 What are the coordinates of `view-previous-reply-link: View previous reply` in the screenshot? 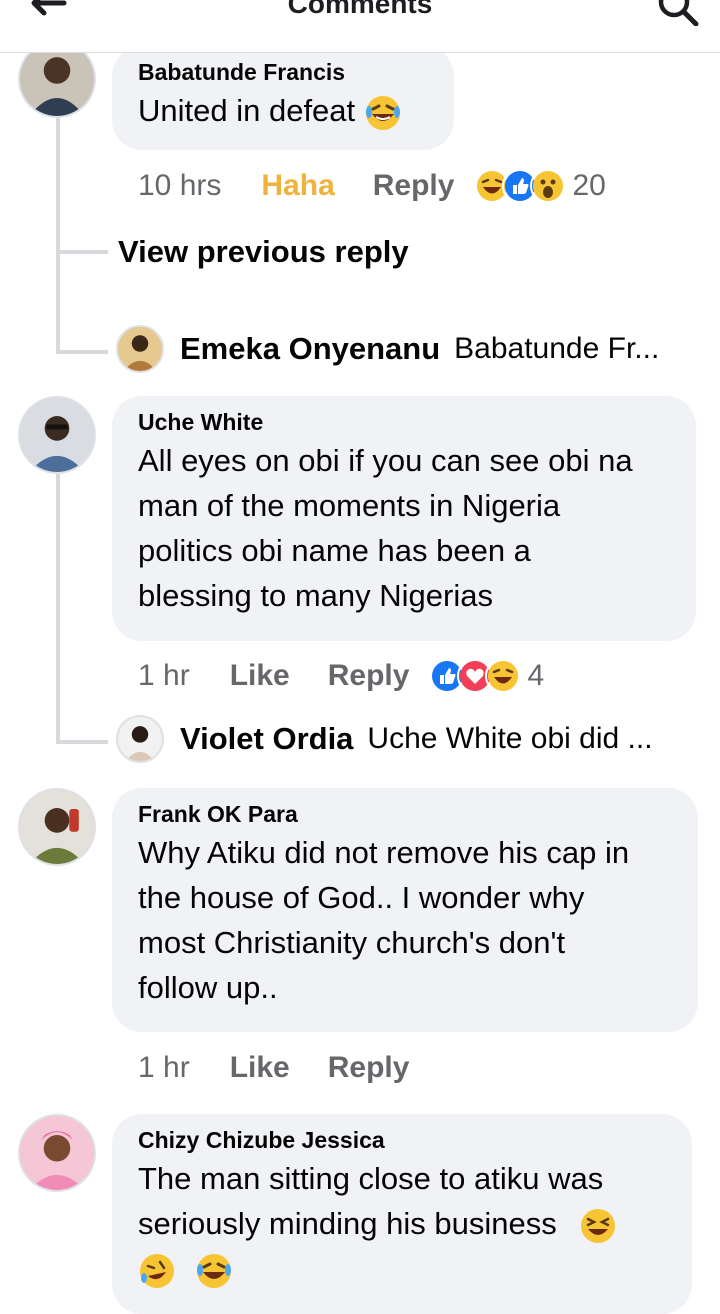 It's located at (263, 252).